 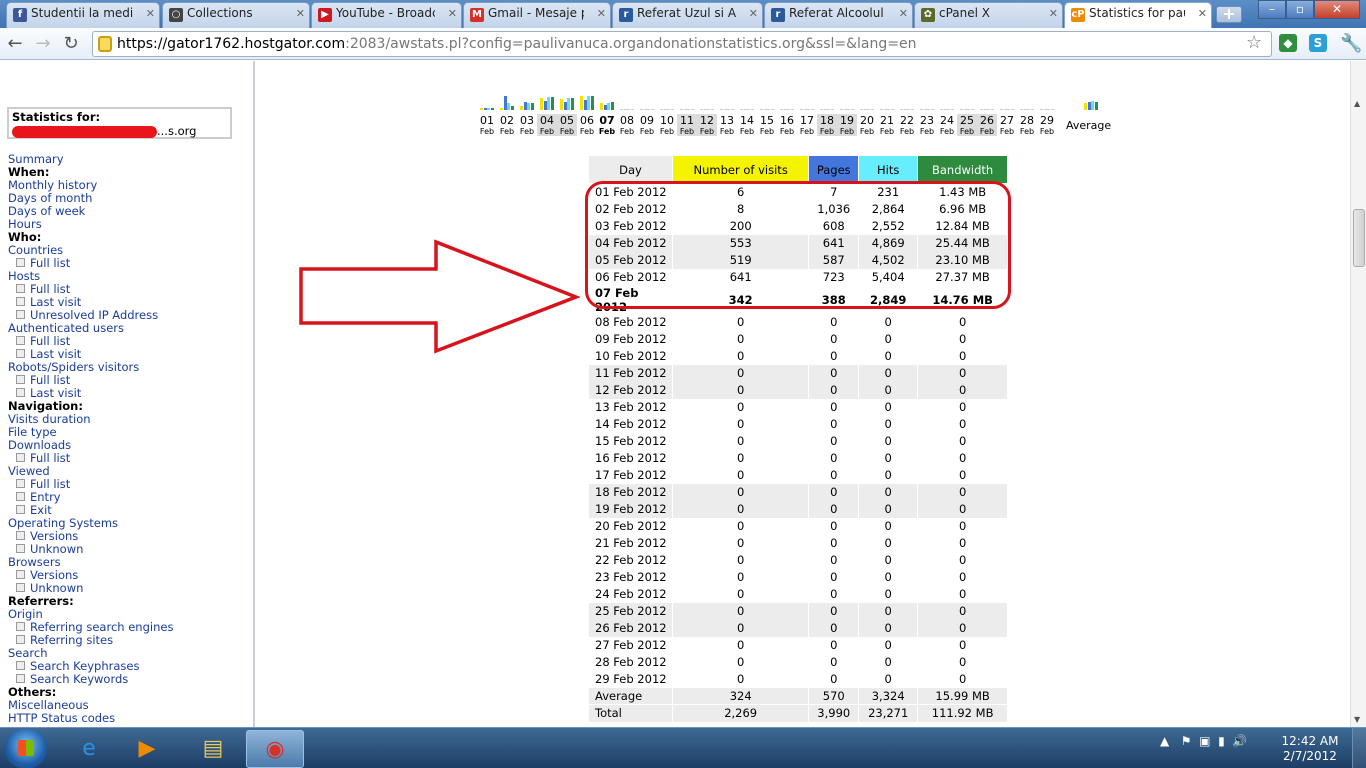 I want to click on tab: ▶ YouTube - Broadca ✕, so click(x=386, y=15).